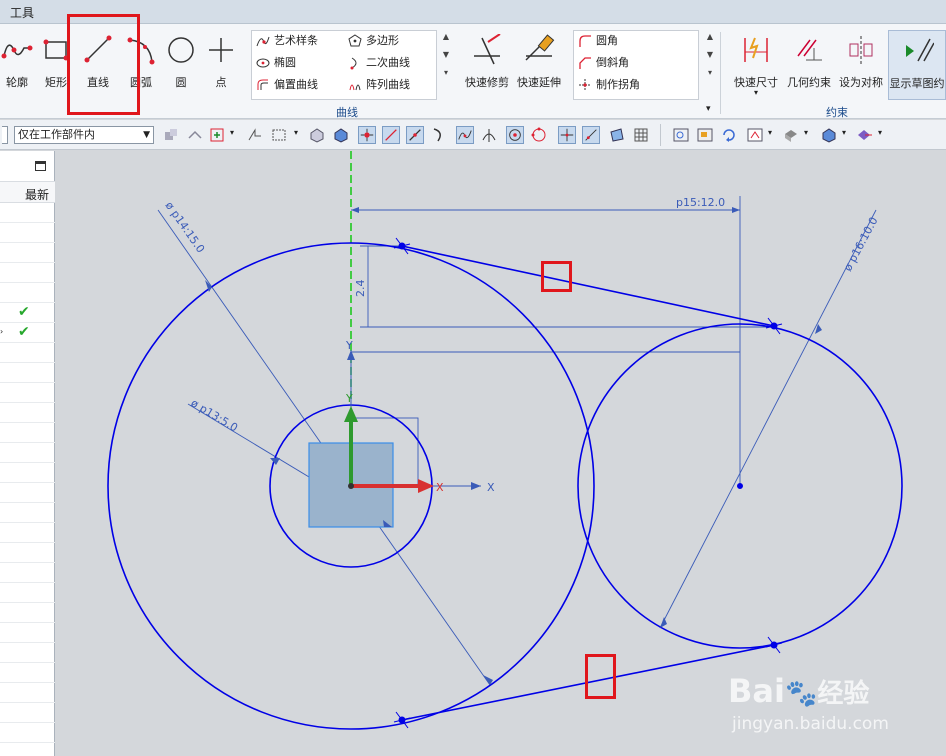  I want to click on maximize-icon, so click(40, 166).